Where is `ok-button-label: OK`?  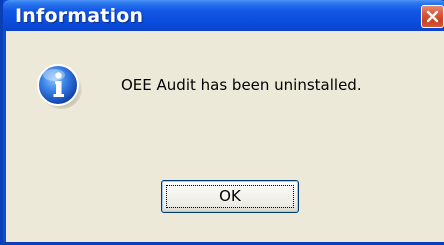 ok-button-label: OK is located at coordinates (230, 196).